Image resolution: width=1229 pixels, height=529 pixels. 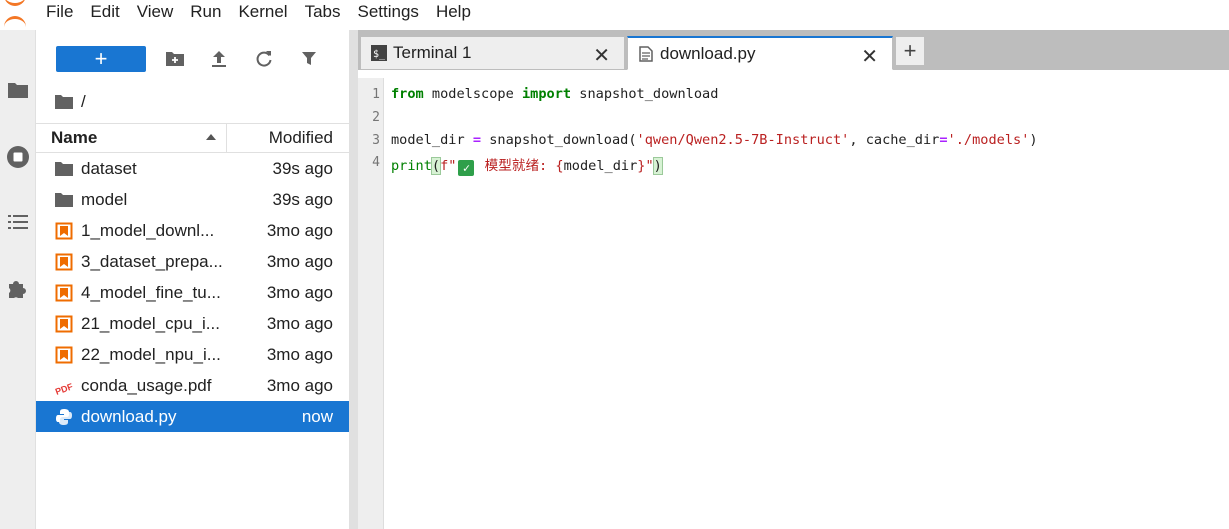 What do you see at coordinates (376, 140) in the screenshot?
I see `line-number: 3` at bounding box center [376, 140].